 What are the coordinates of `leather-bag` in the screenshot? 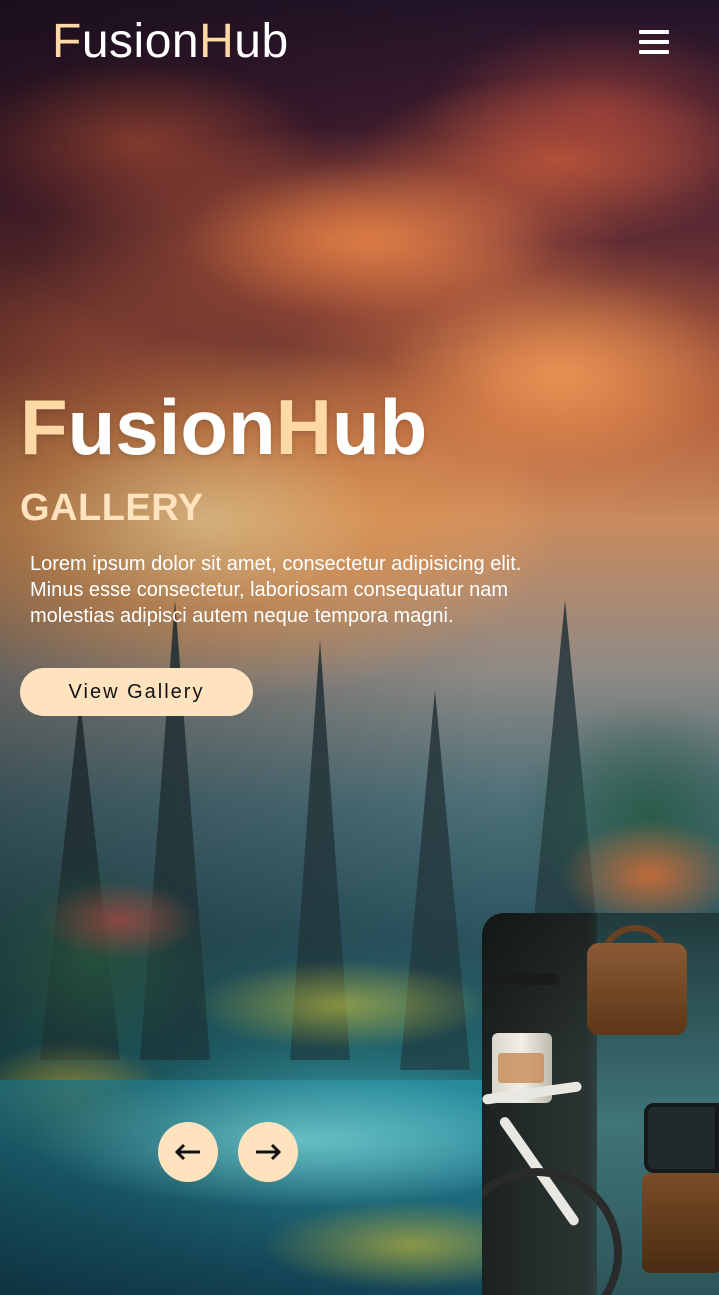 It's located at (637, 989).